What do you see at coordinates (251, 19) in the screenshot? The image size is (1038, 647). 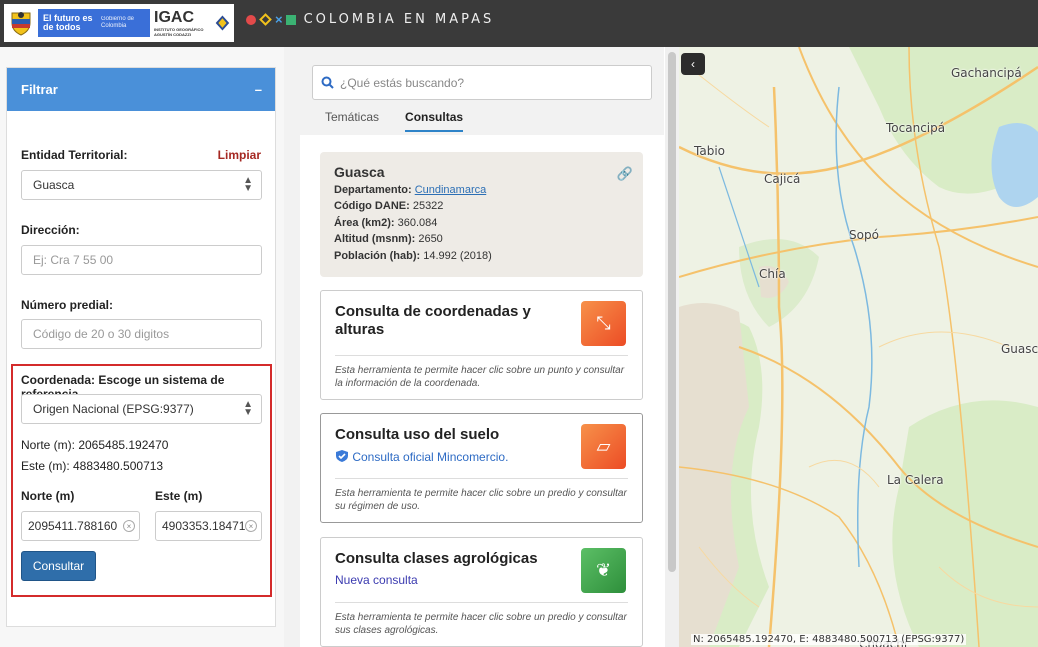 I see `red-dot-icon` at bounding box center [251, 19].